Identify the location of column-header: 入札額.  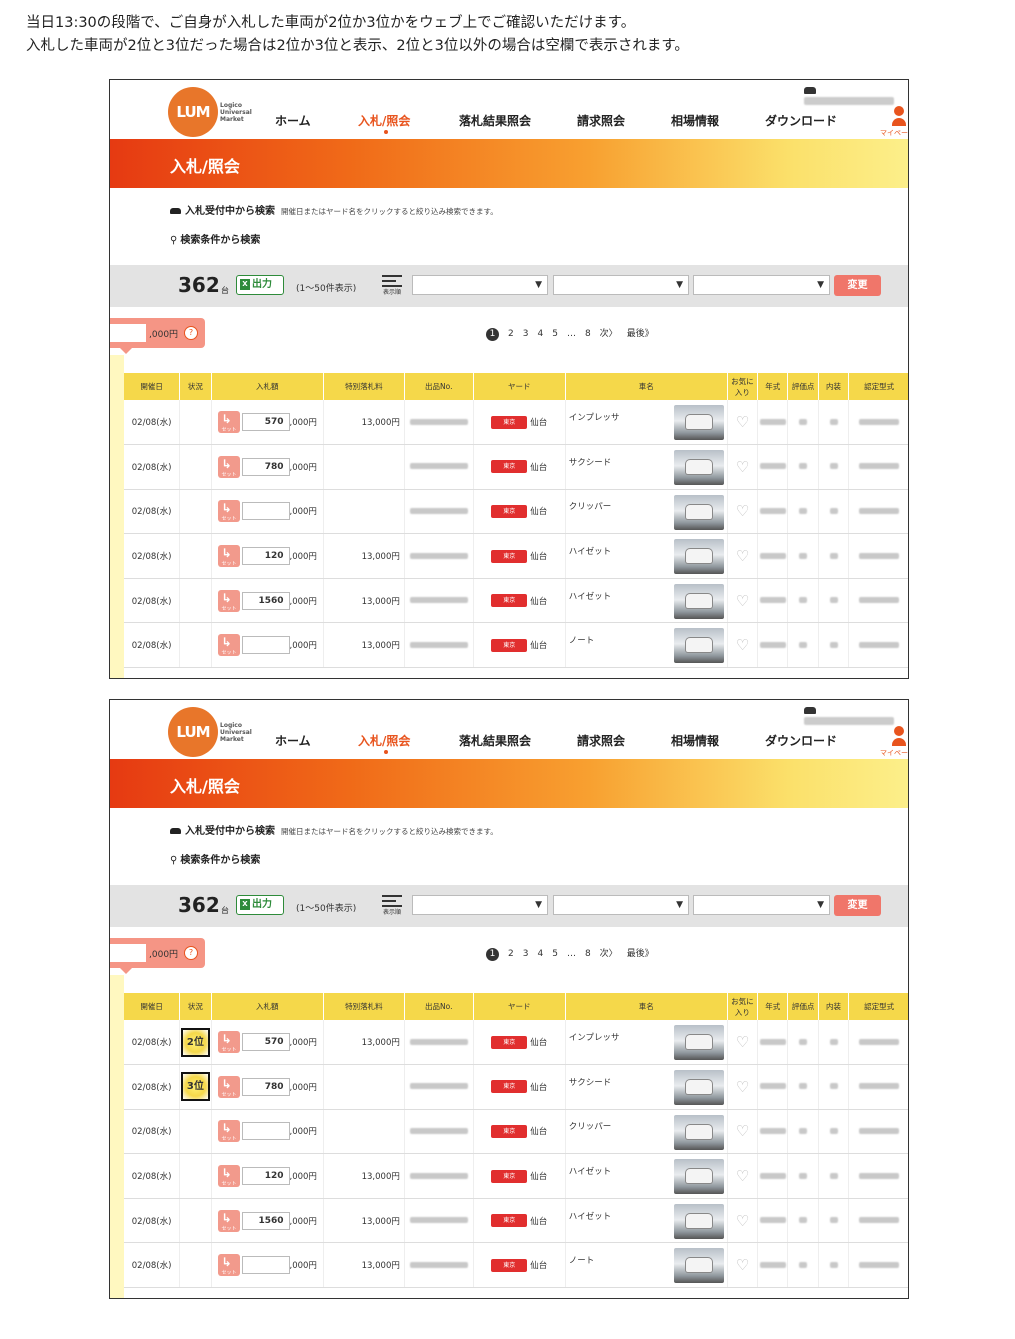
(267, 386).